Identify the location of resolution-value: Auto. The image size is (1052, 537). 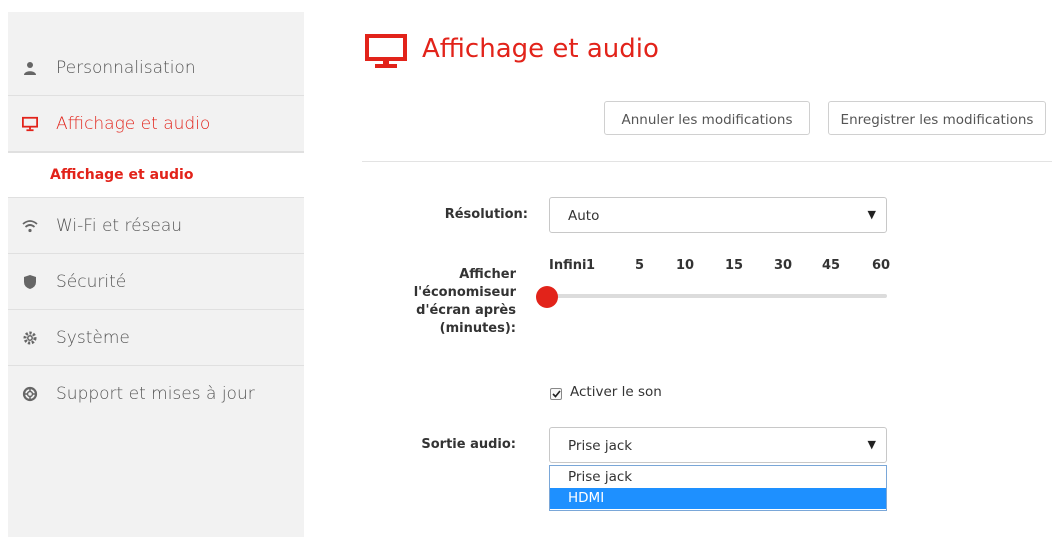
(584, 216).